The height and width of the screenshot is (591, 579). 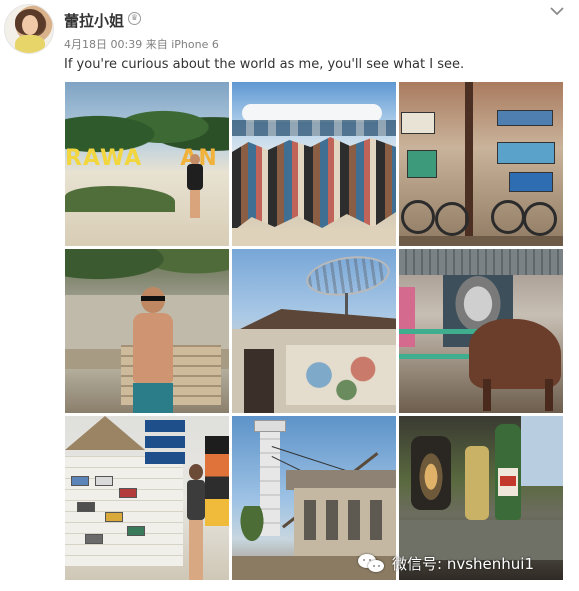 What do you see at coordinates (314, 164) in the screenshot?
I see `beach-crowd-photo` at bounding box center [314, 164].